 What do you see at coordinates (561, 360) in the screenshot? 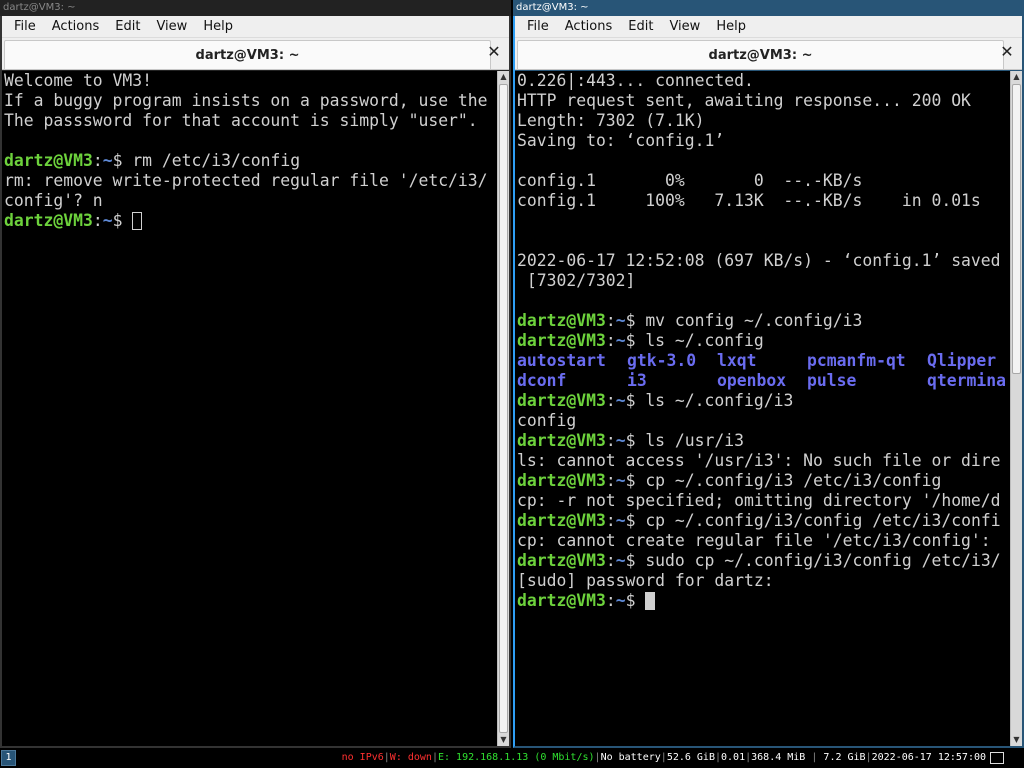
I see `directory-entry: autostart` at bounding box center [561, 360].